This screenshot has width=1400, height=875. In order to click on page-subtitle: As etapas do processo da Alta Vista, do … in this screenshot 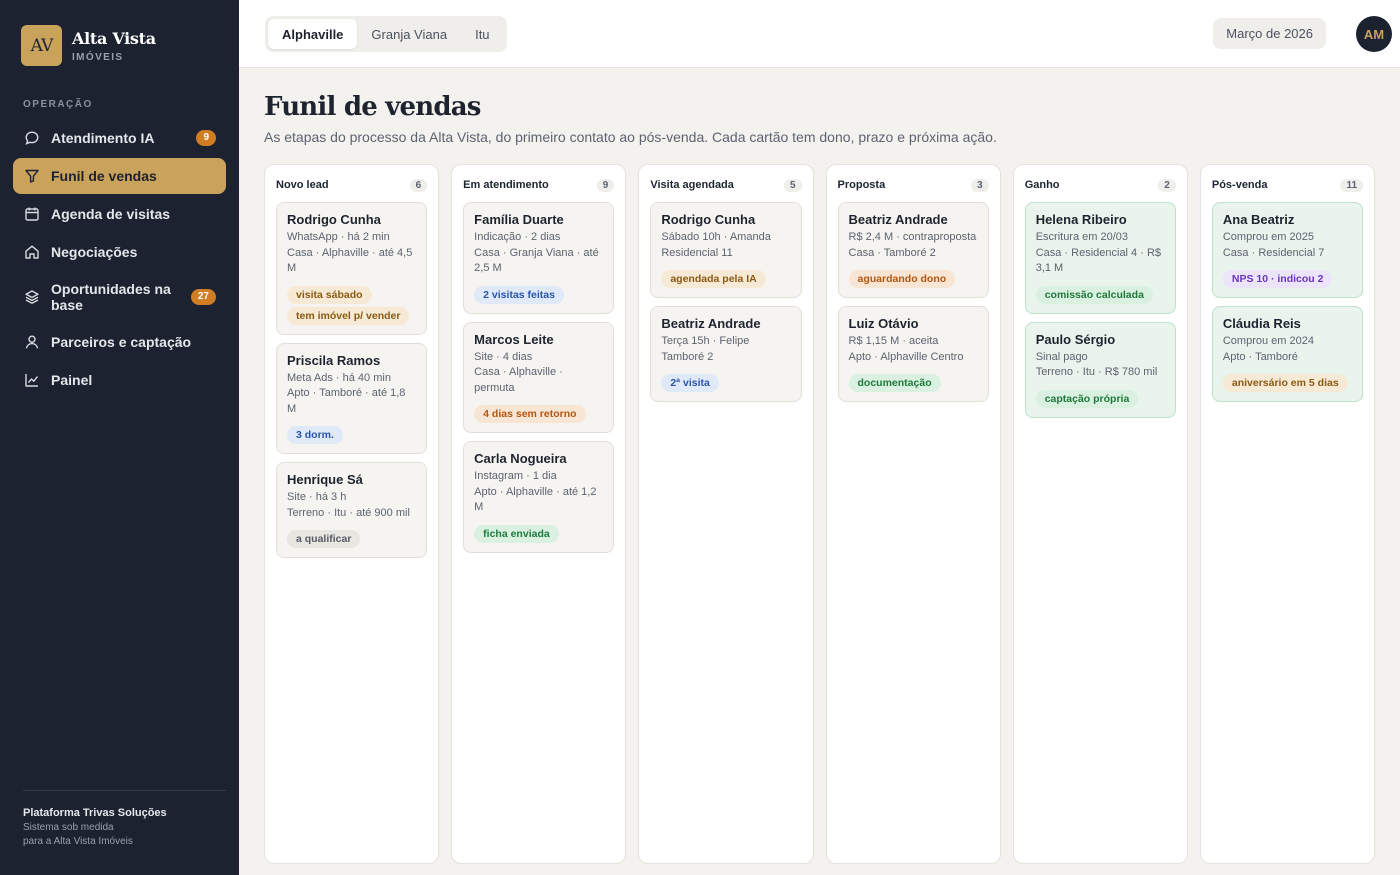, I will do `click(630, 137)`.